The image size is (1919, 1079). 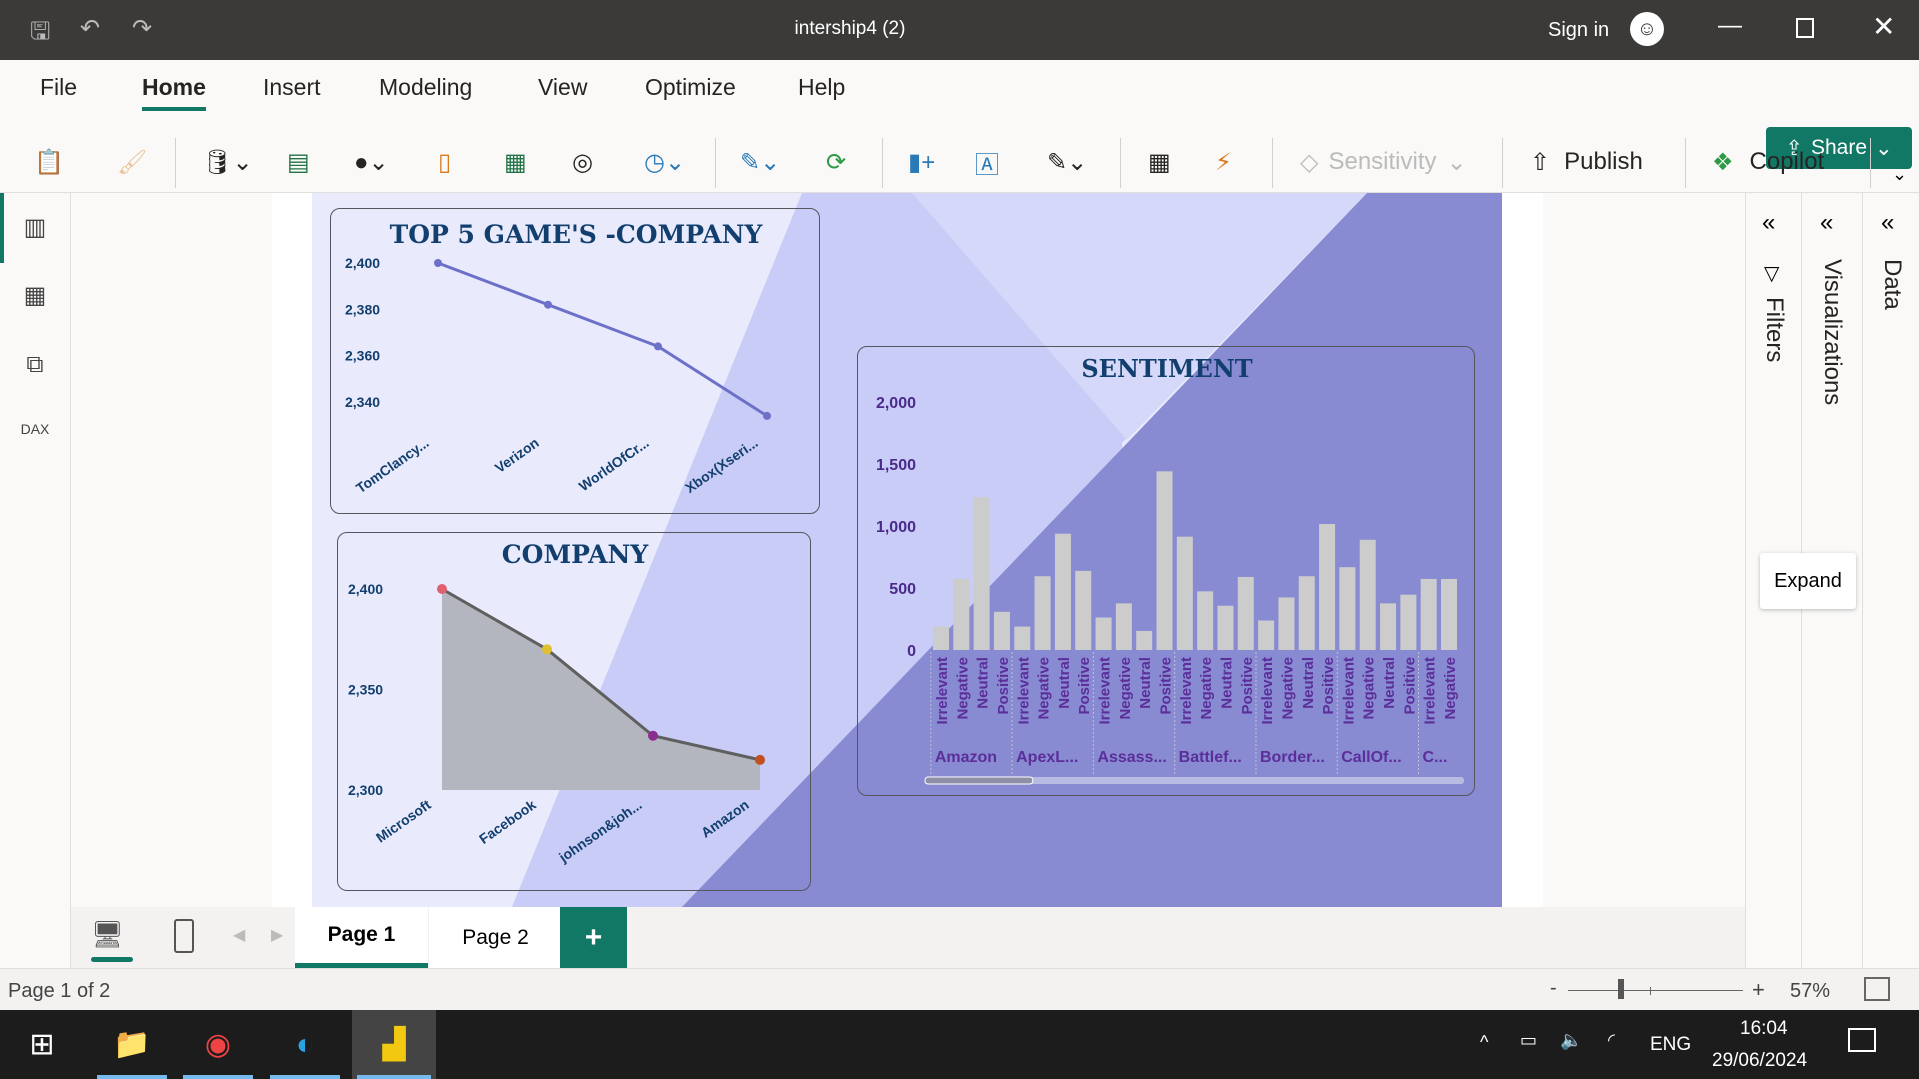 I want to click on collapse-visualizations-icon: «, so click(x=1826, y=223).